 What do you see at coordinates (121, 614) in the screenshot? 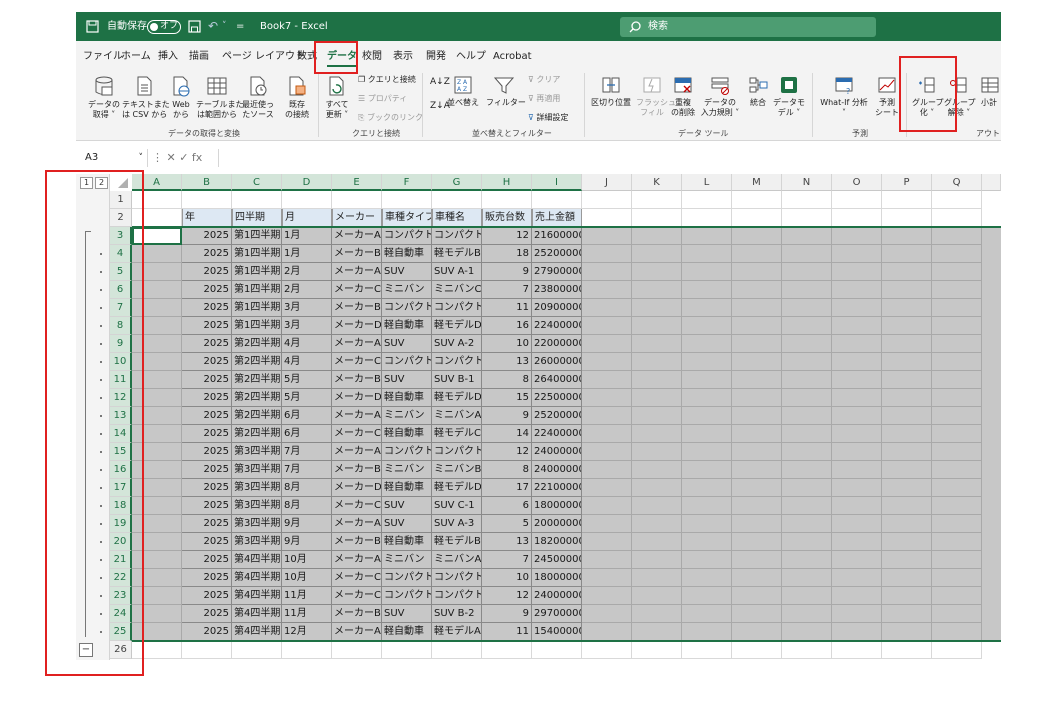
I see `row-header-24: 24` at bounding box center [121, 614].